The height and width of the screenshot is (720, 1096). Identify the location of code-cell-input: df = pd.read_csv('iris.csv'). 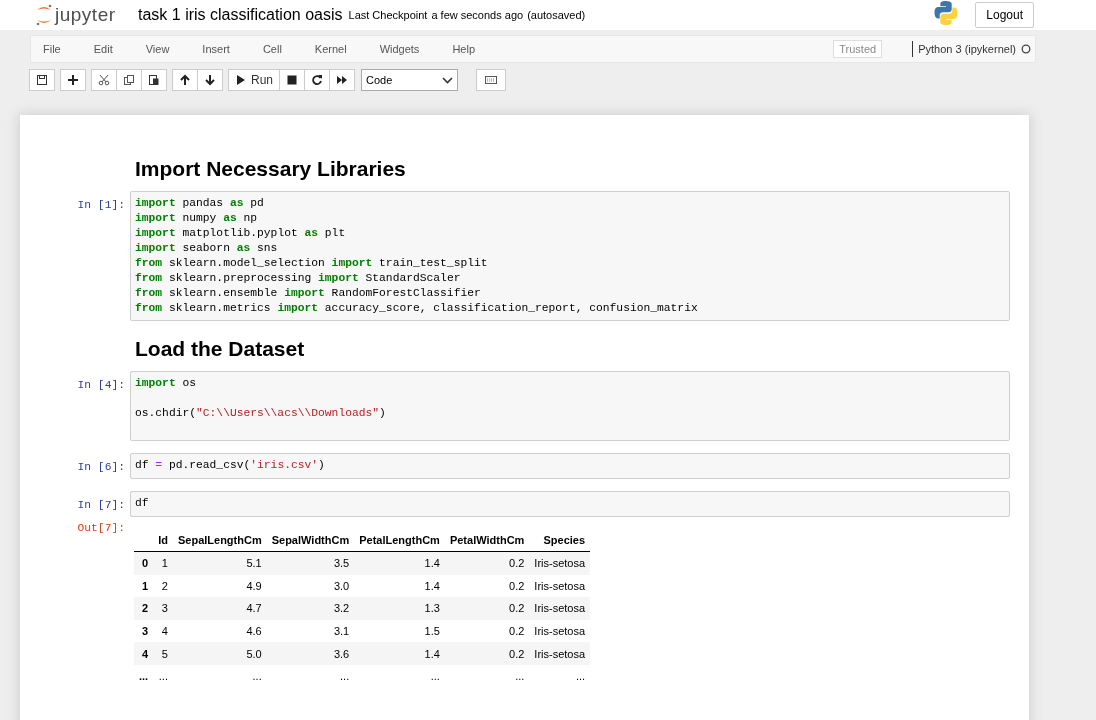
(570, 466).